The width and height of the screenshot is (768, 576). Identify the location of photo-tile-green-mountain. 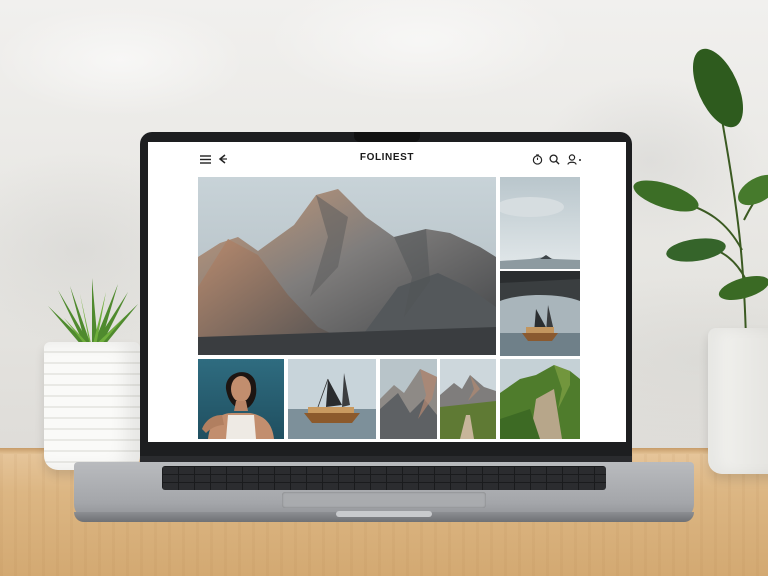
(540, 399).